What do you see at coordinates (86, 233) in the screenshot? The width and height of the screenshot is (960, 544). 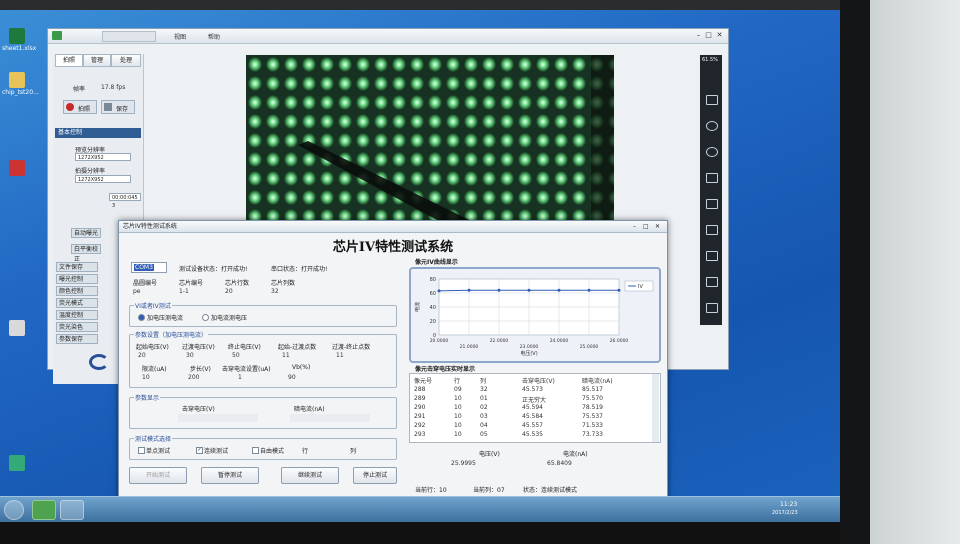 I see `auto-exposure-button: 自动曝光` at bounding box center [86, 233].